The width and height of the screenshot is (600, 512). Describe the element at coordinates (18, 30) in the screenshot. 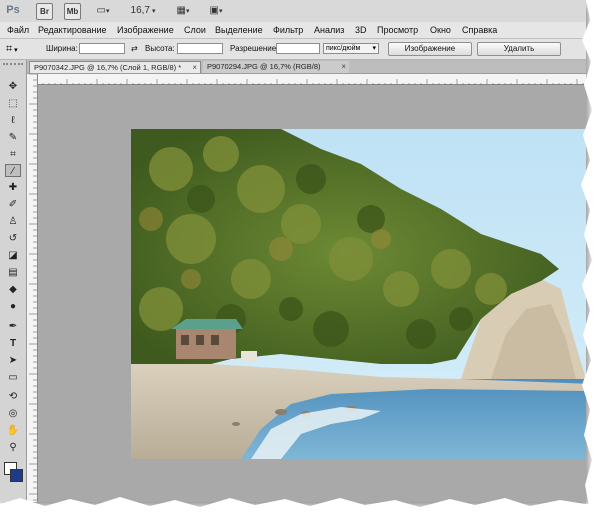

I see `menu-file: Файл` at that location.